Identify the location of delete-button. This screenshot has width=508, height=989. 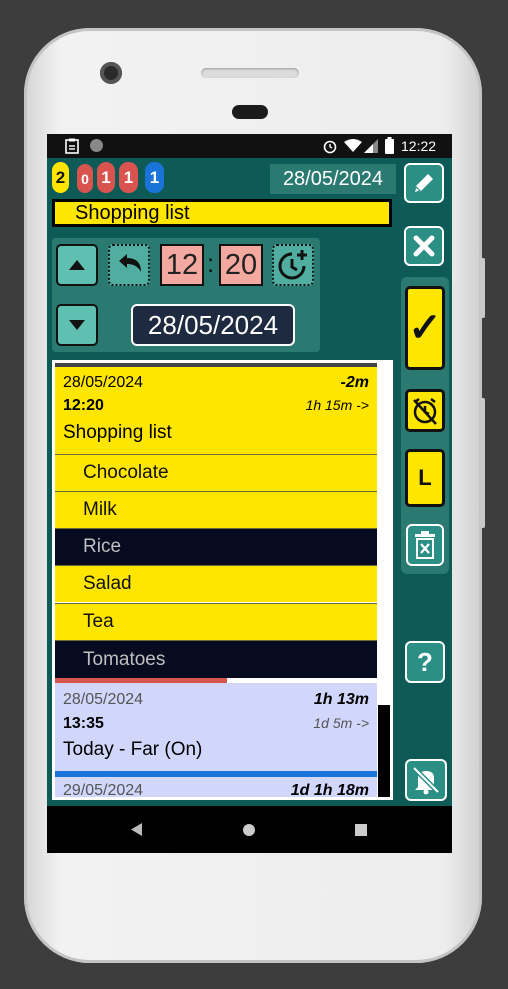
(425, 545).